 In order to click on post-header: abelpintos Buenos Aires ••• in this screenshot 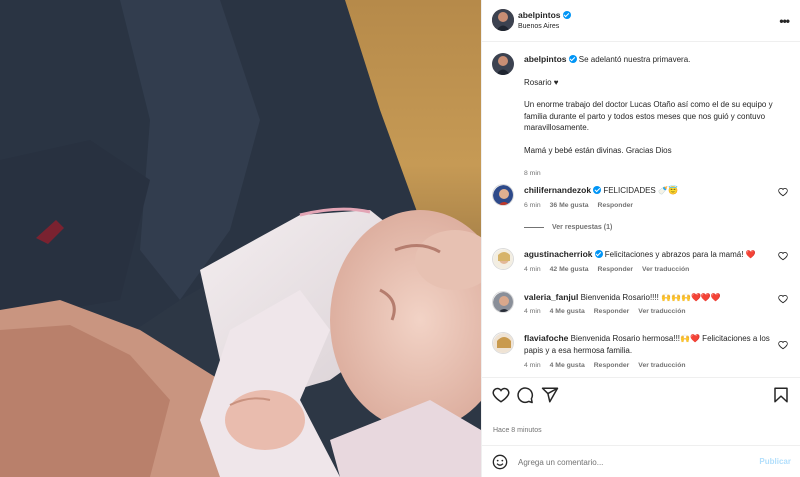, I will do `click(641, 21)`.